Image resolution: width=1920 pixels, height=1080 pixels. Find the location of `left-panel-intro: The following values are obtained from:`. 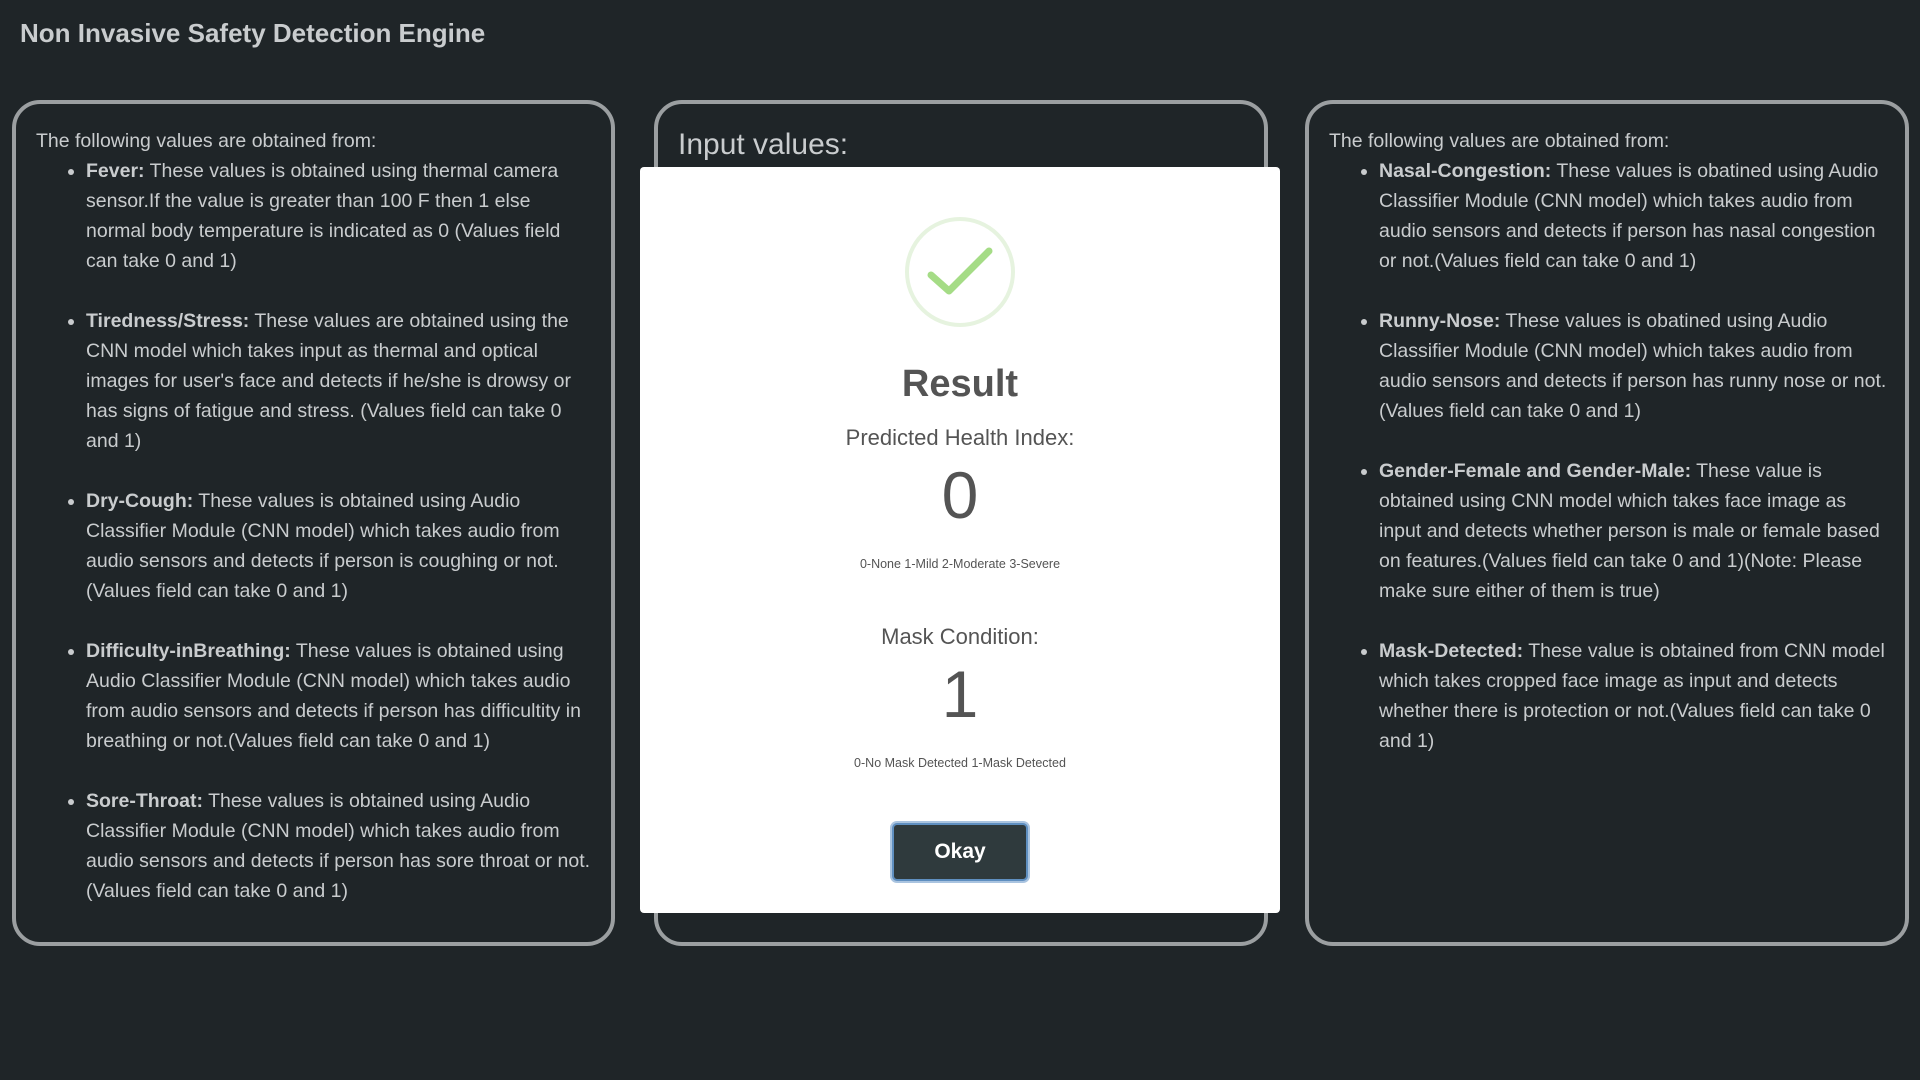

left-panel-intro: The following values are obtained from: is located at coordinates (206, 141).